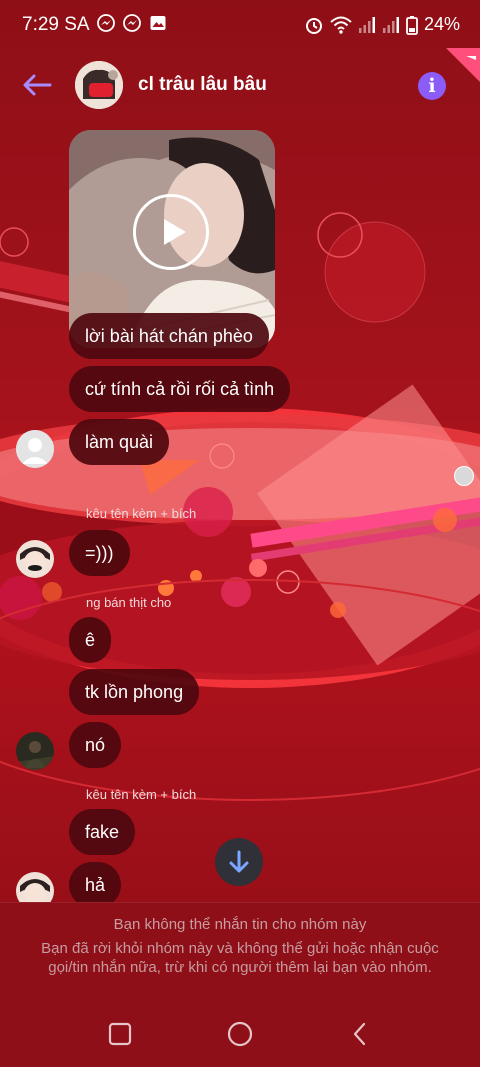 This screenshot has height=1067, width=480. What do you see at coordinates (432, 86) in the screenshot?
I see `info-icon: i` at bounding box center [432, 86].